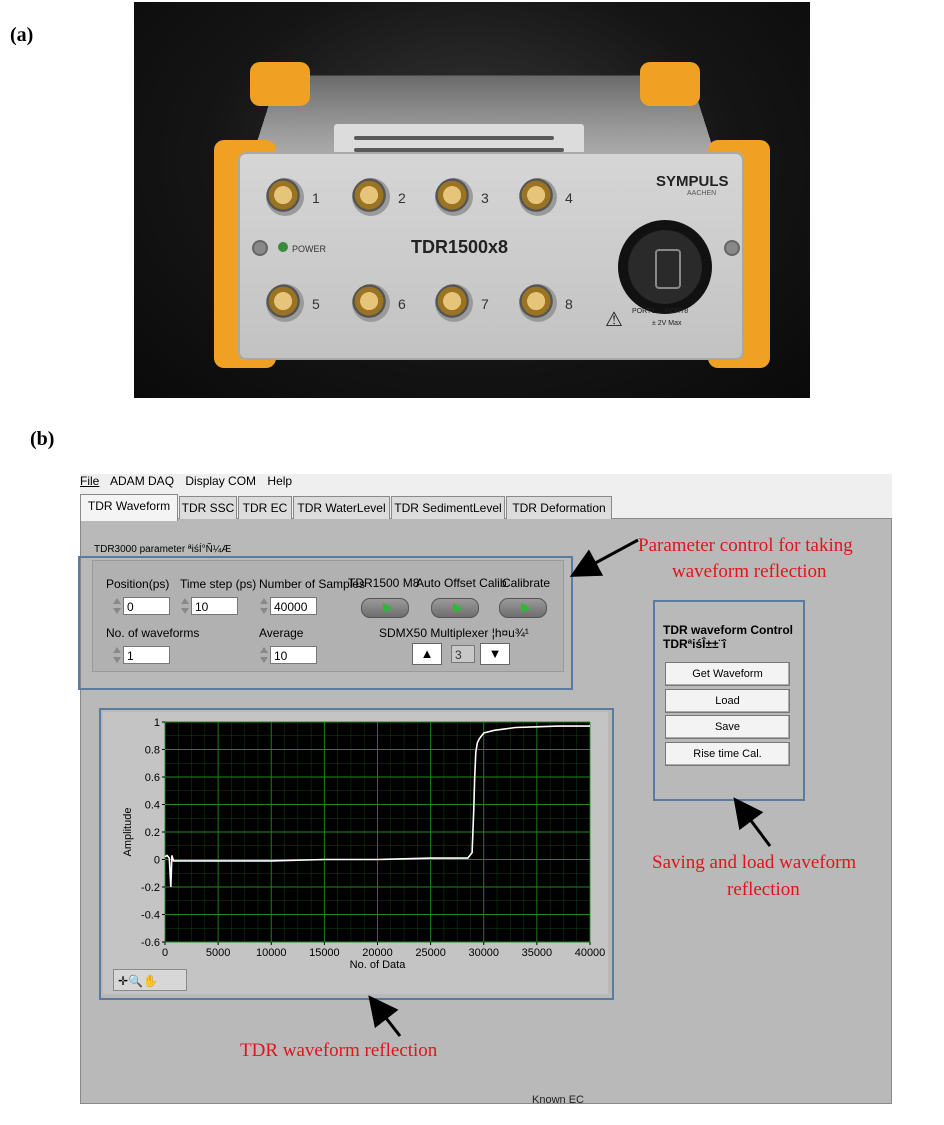 The height and width of the screenshot is (1125, 944). Describe the element at coordinates (339, 1050) in the screenshot. I see `annotation-waveform: TDR waveform reflection` at that location.